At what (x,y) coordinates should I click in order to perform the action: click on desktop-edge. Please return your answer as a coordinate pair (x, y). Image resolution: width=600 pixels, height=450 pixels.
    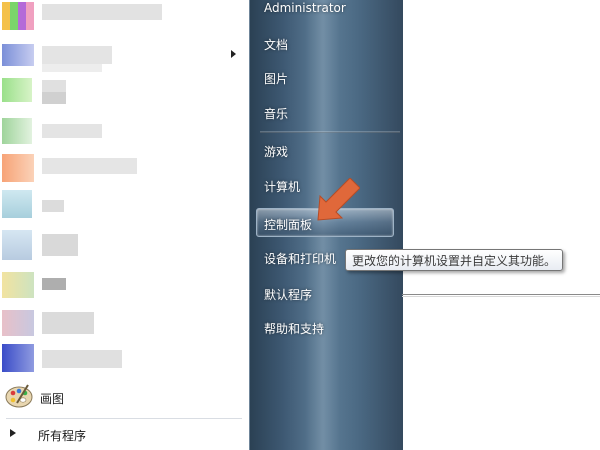
    Looking at the image, I should click on (501, 294).